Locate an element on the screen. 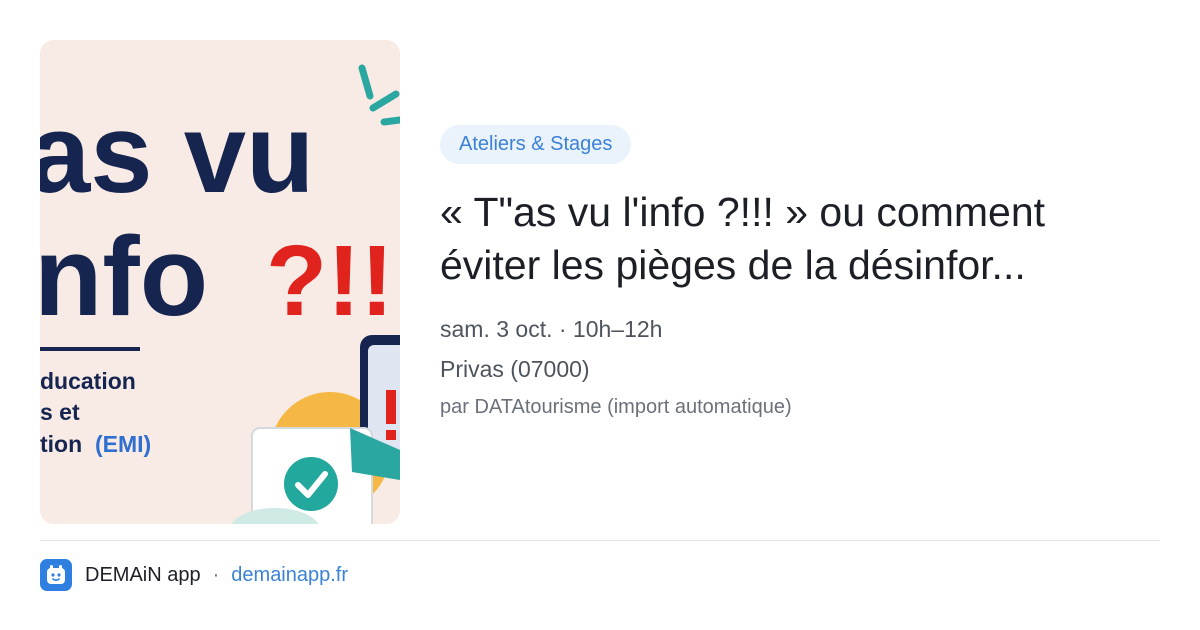  site-link: demainapp.fr is located at coordinates (289, 575).